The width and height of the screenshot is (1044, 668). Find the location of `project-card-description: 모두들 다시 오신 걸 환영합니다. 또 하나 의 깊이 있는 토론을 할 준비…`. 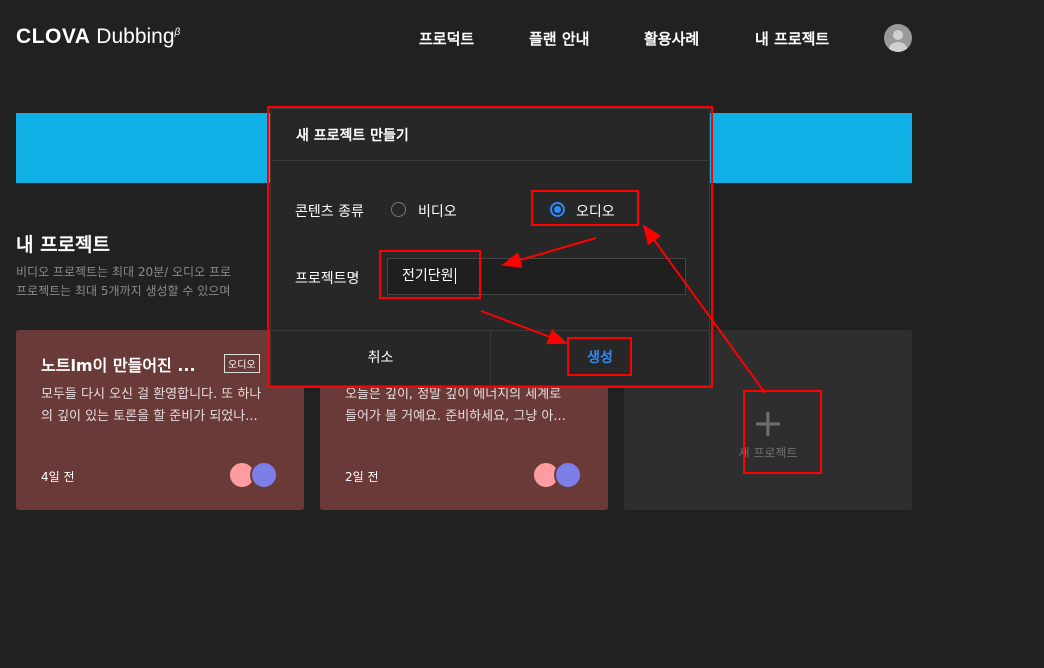

project-card-description: 모두들 다시 오신 걸 환영합니다. 또 하나 의 깊이 있는 토론을 할 준비… is located at coordinates (163, 406).